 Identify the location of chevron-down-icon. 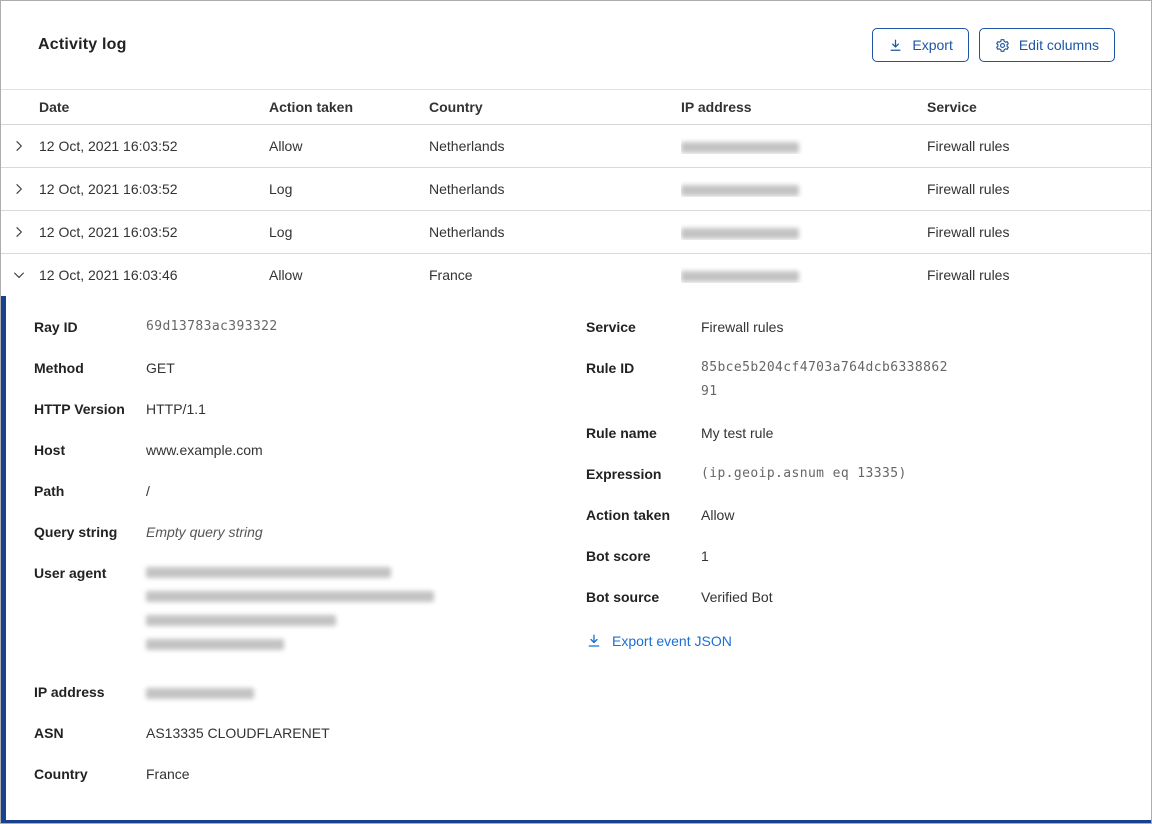
(19, 275).